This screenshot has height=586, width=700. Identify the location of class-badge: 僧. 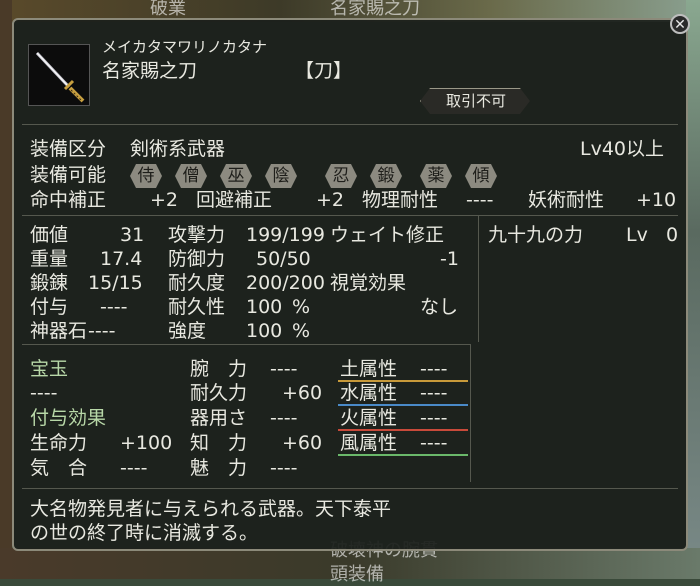
(191, 176).